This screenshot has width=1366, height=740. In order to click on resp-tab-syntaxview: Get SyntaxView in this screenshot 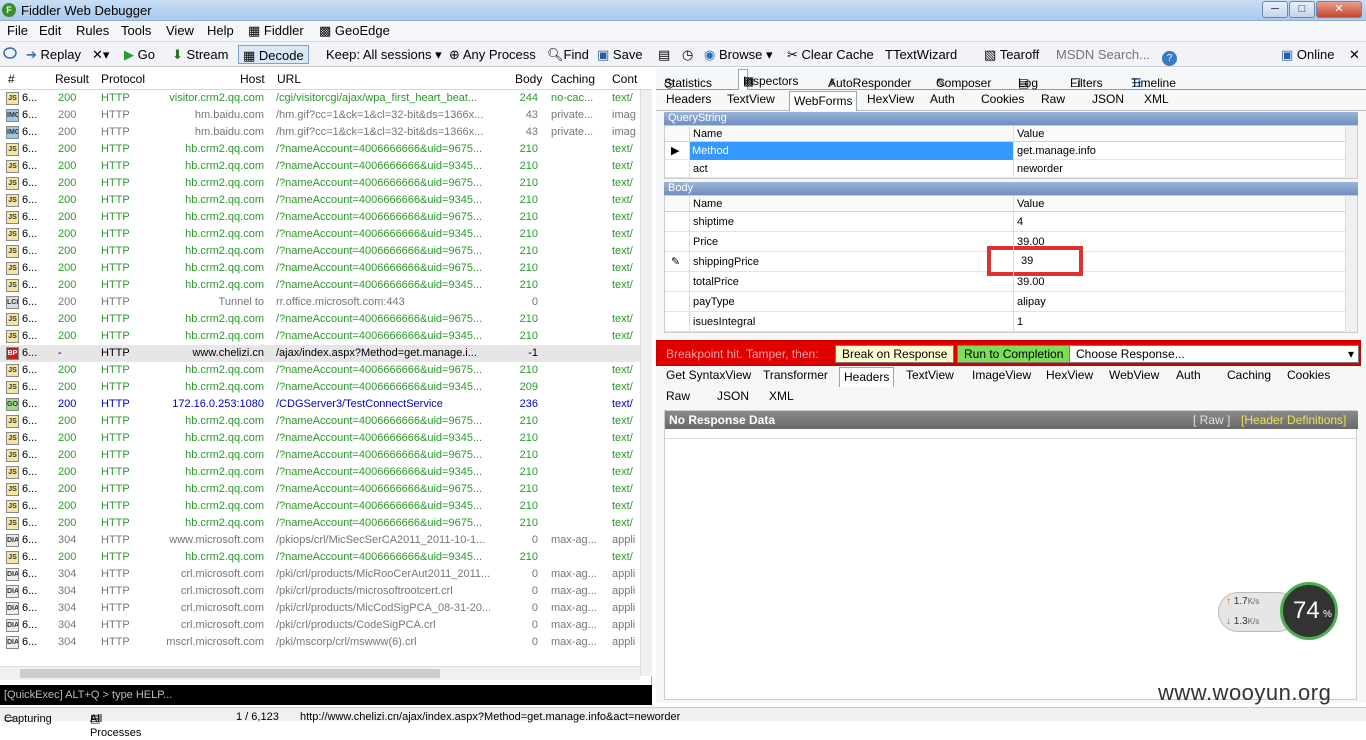, I will do `click(708, 375)`.